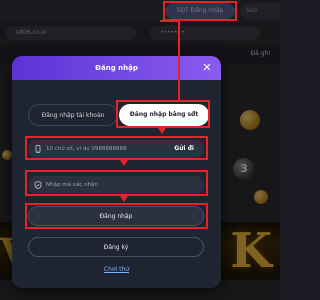 The image size is (320, 300). Describe the element at coordinates (116, 68) in the screenshot. I see `modal-title: Đăng nhập` at that location.